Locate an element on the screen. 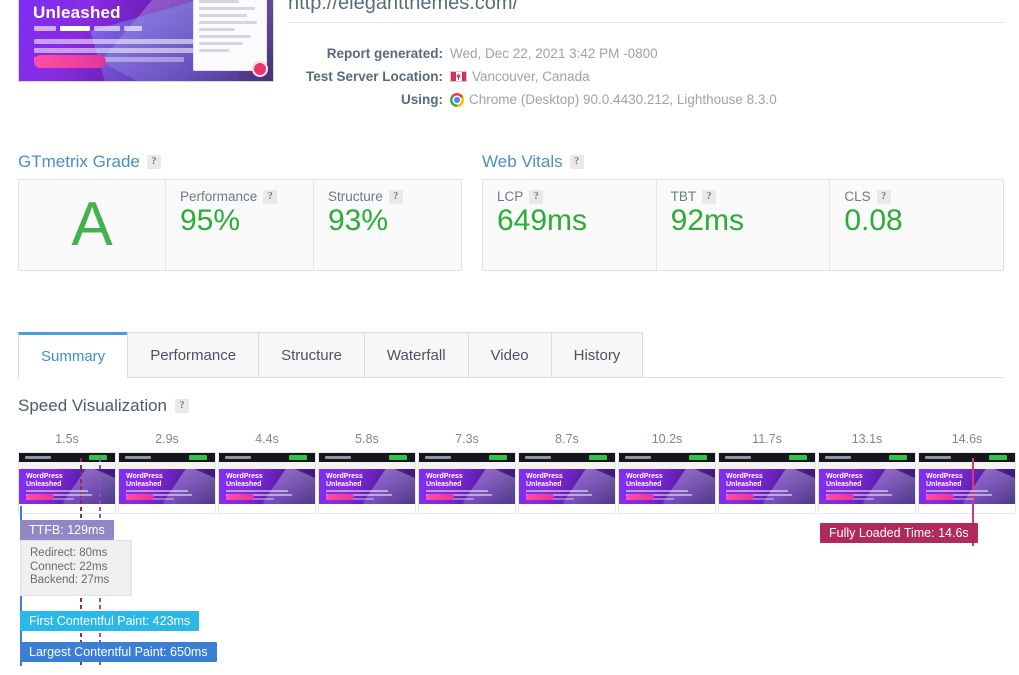  ttfb-redirect: Redirect: 80ms is located at coordinates (69, 553).